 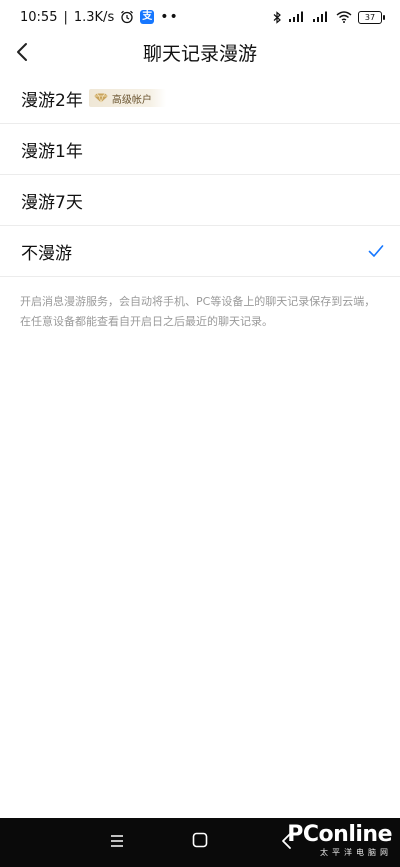 What do you see at coordinates (200, 98) in the screenshot?
I see `option-roam-2-years: 漫游2年 高级帐户` at bounding box center [200, 98].